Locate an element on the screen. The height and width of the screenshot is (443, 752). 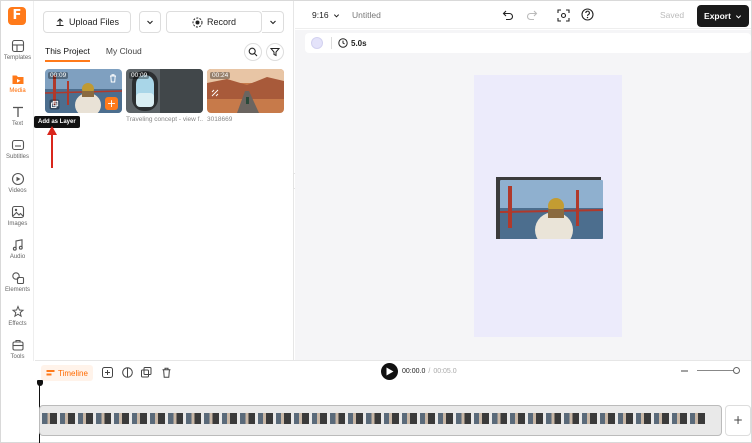
delete-icon is located at coordinates (166, 372).